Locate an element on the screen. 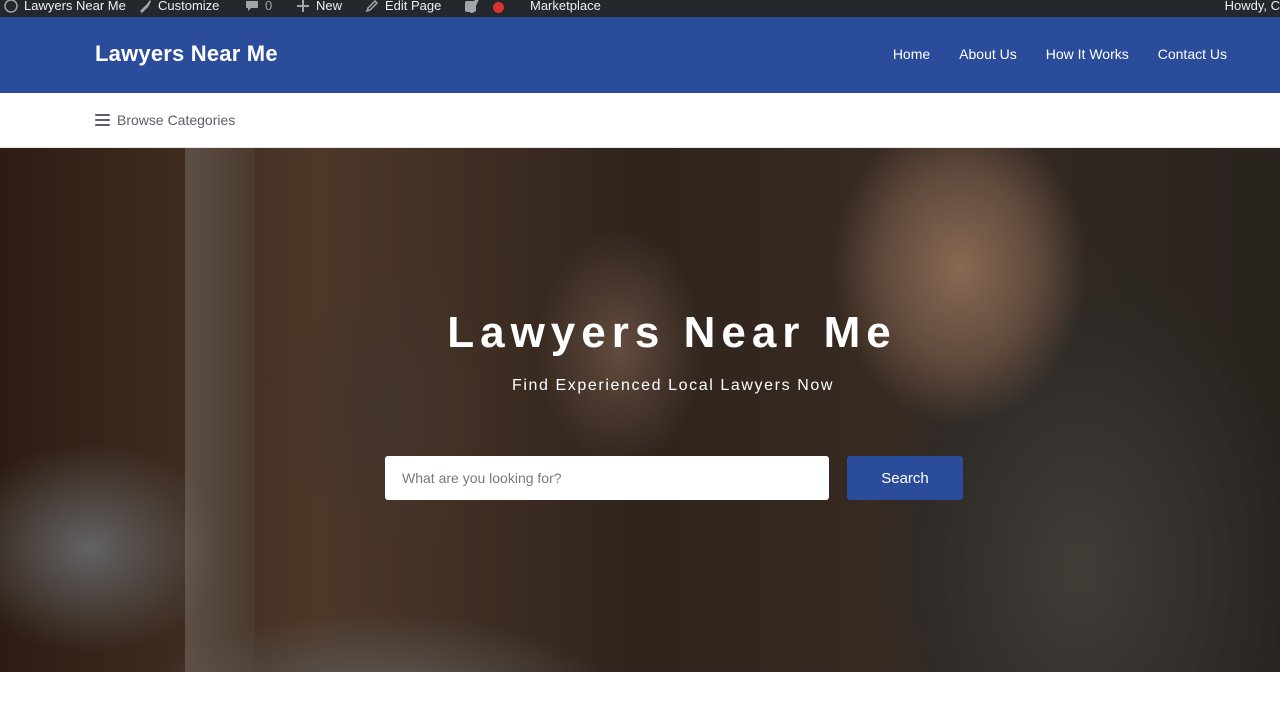 This screenshot has width=1280, height=720. admin-bar-status is located at coordinates (498, 8).